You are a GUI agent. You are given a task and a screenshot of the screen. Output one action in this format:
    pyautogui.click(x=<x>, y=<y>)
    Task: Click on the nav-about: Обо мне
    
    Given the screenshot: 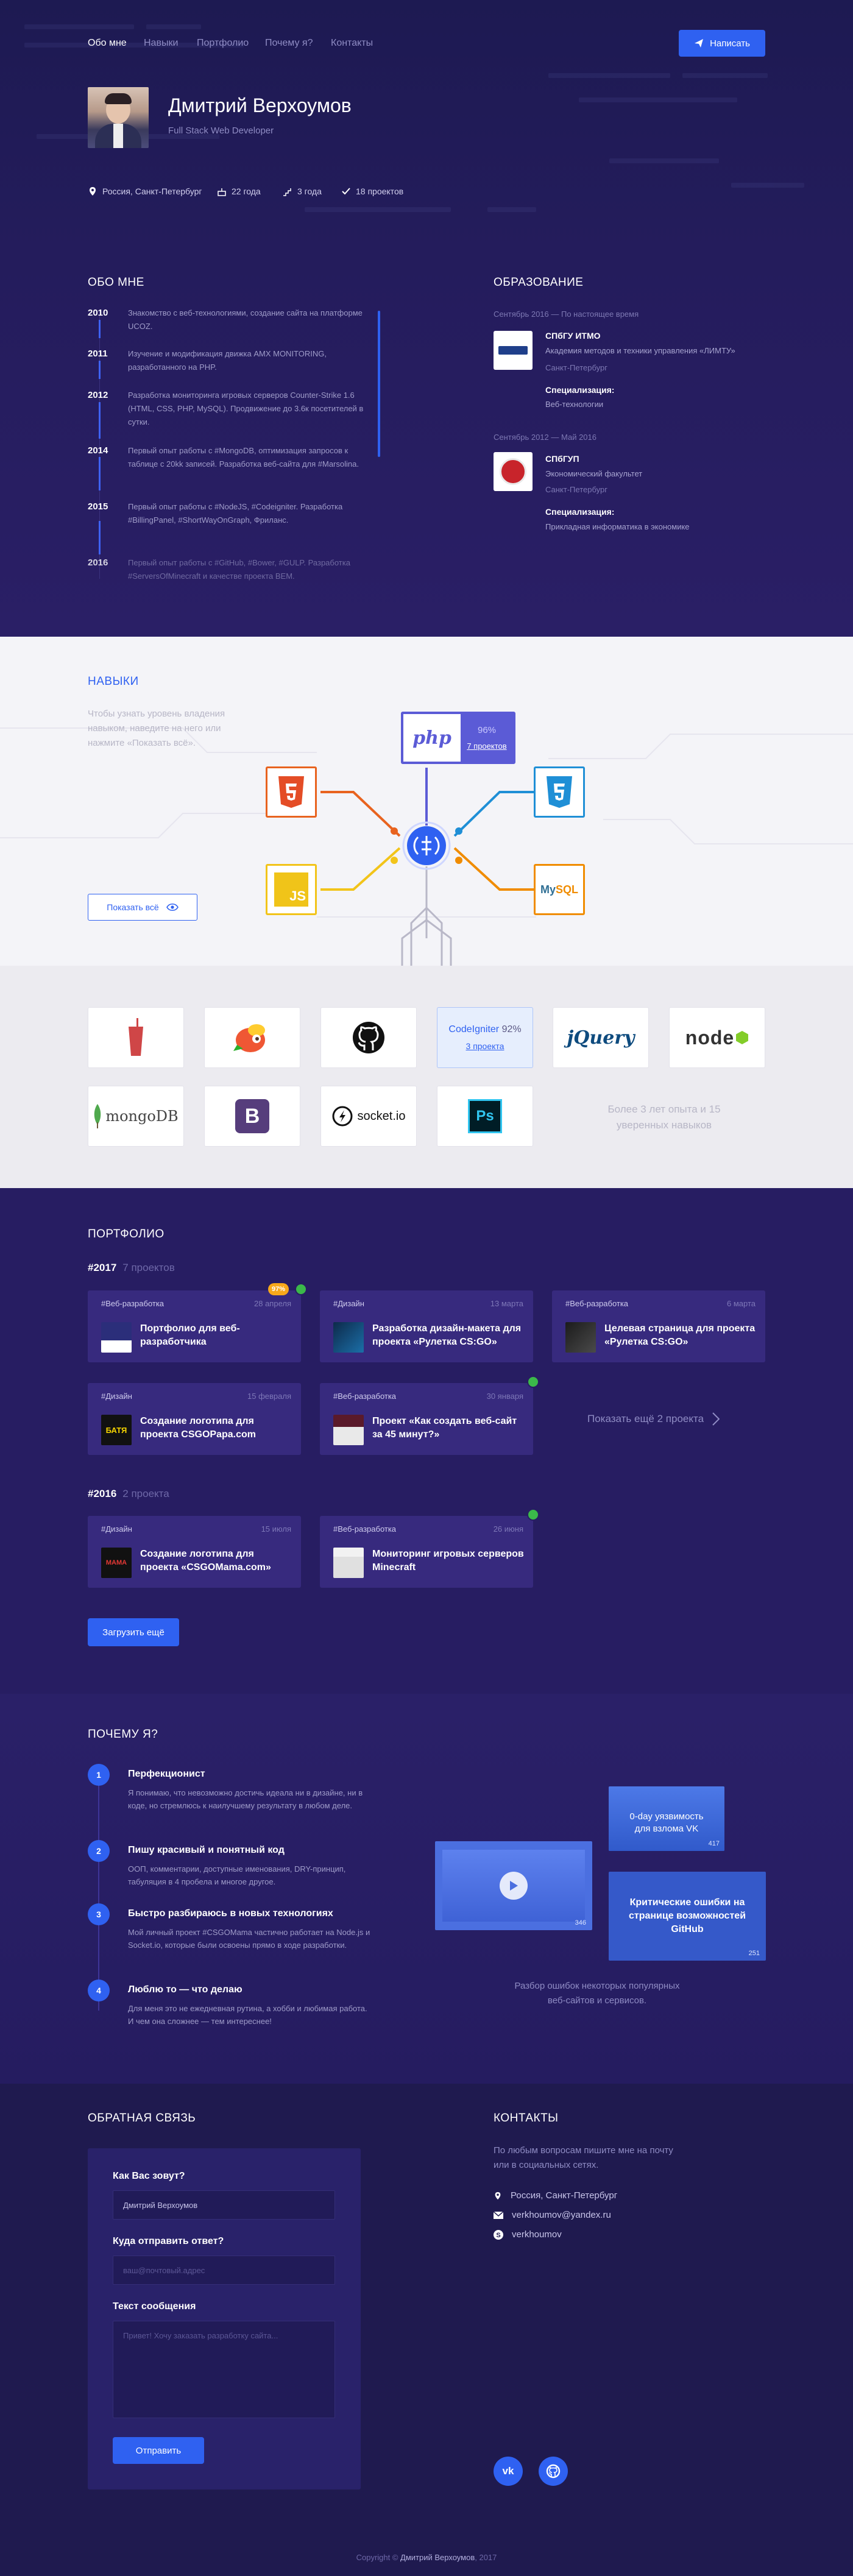 What is the action you would take?
    pyautogui.click(x=107, y=43)
    